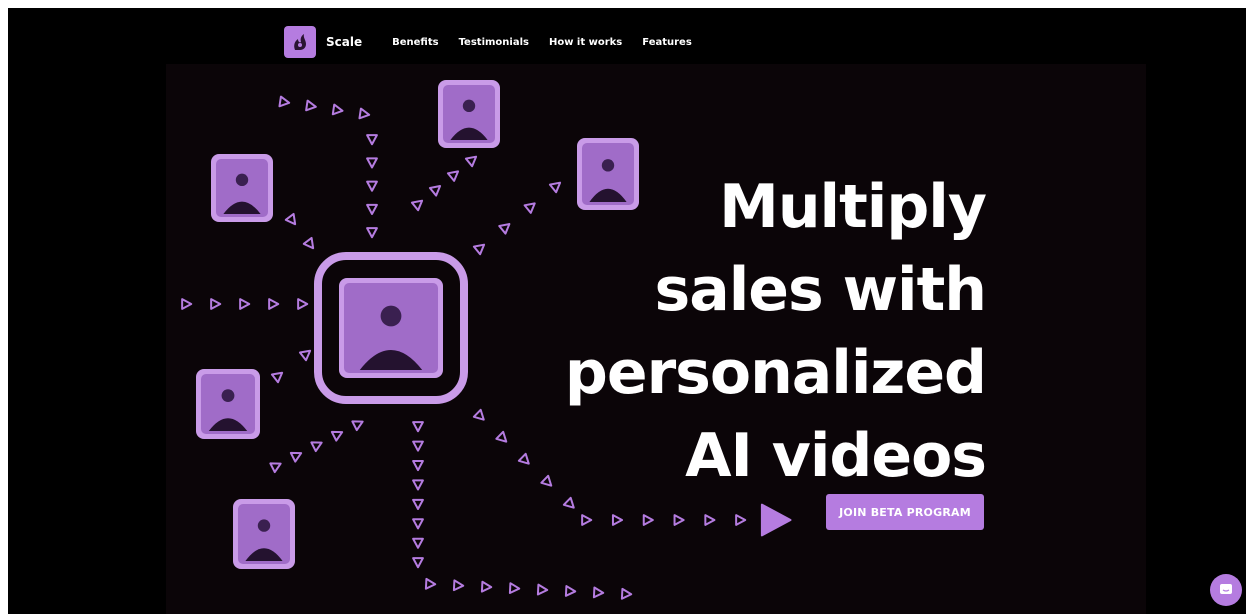  I want to click on chat-bubble-icon, so click(1226, 589).